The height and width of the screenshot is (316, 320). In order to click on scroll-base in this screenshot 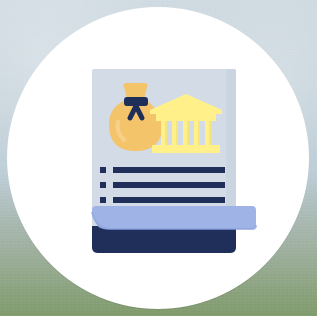, I will do `click(164, 239)`.